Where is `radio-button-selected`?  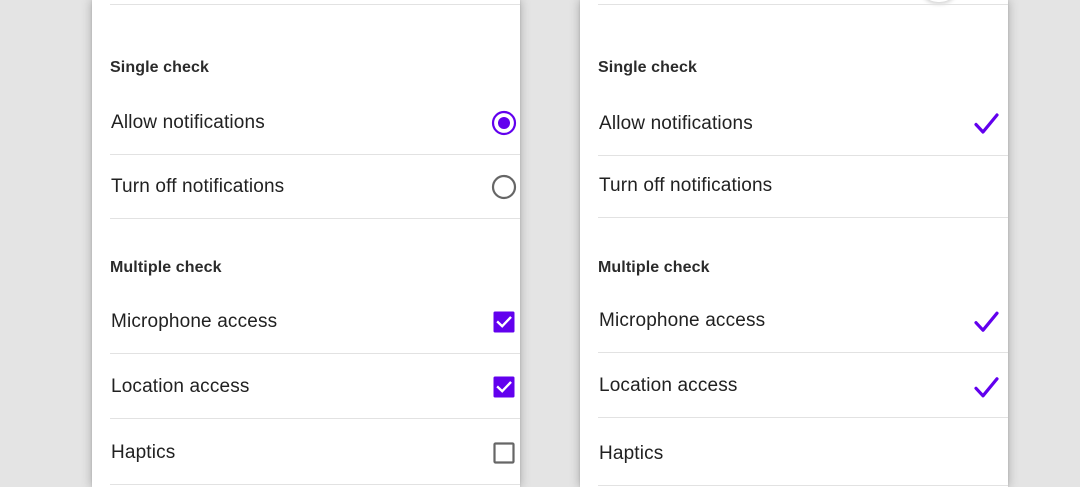 radio-button-selected is located at coordinates (504, 123).